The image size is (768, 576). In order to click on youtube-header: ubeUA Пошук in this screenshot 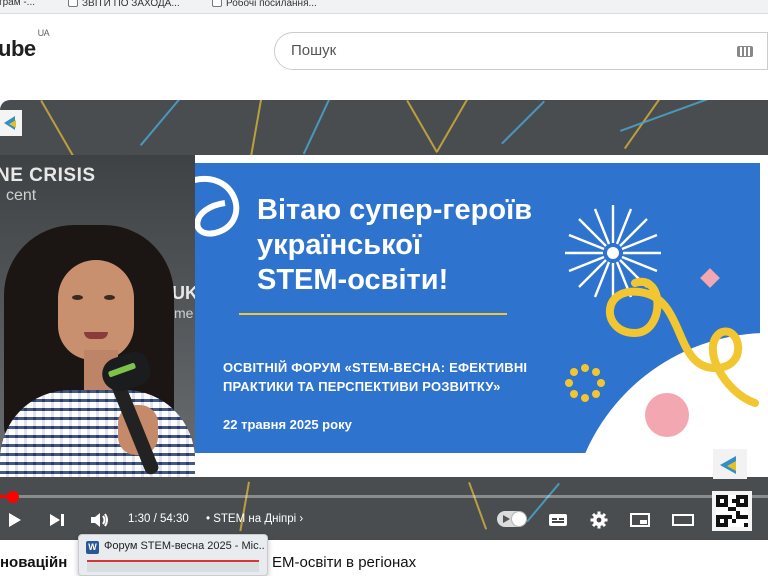, I will do `click(384, 51)`.